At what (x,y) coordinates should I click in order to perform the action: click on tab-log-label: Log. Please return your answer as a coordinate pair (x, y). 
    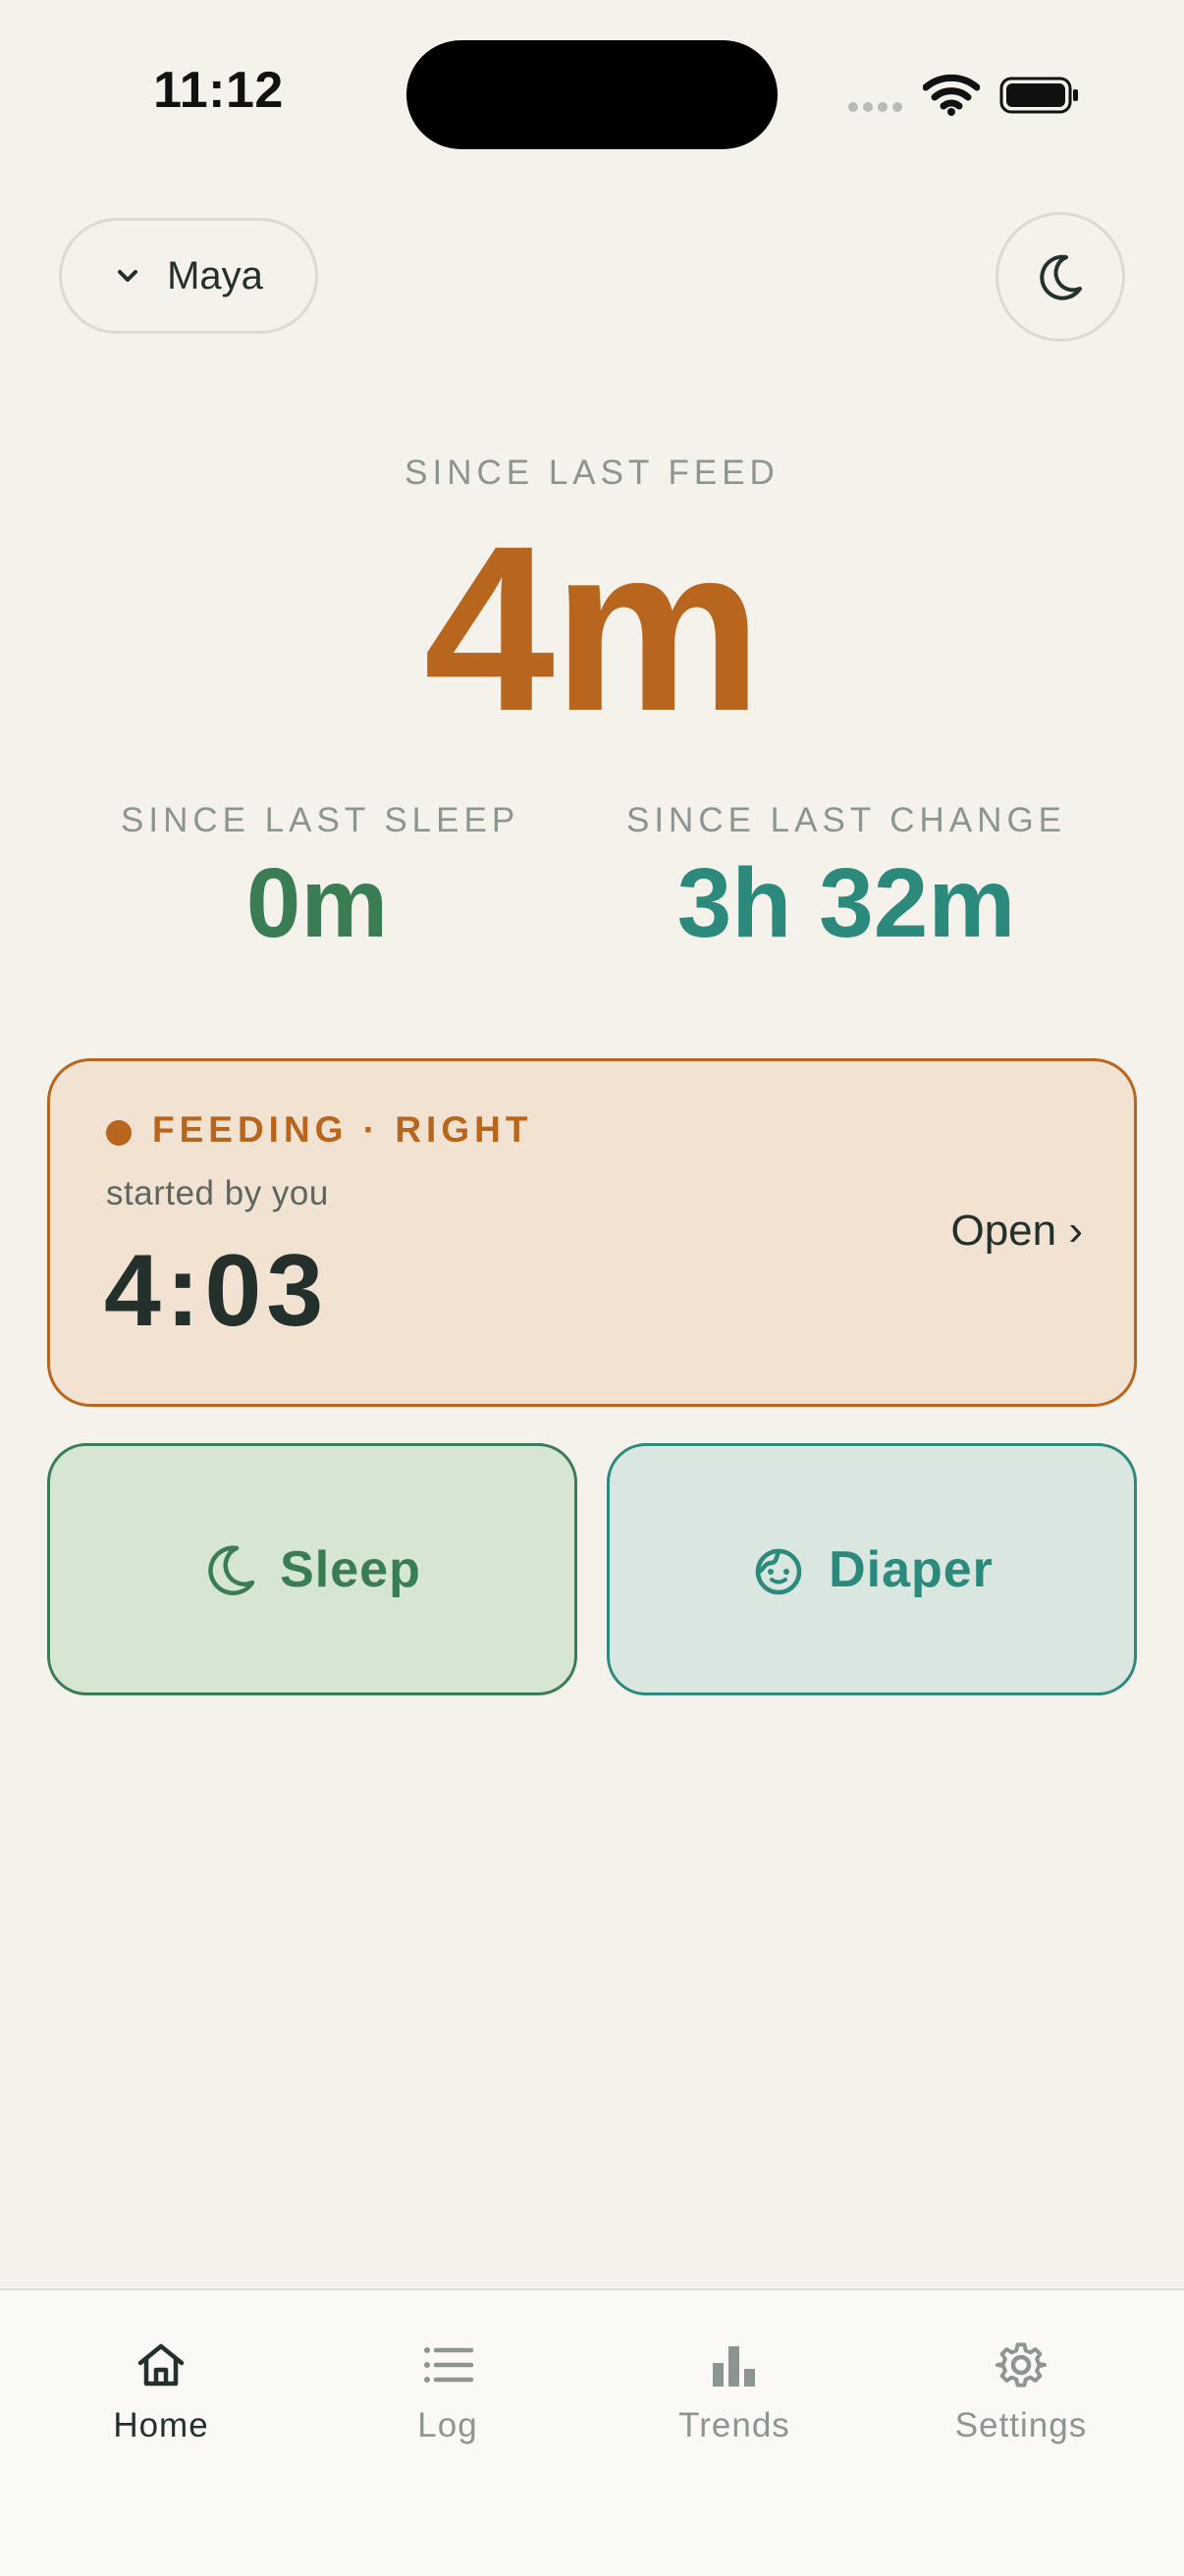
    Looking at the image, I should click on (447, 2425).